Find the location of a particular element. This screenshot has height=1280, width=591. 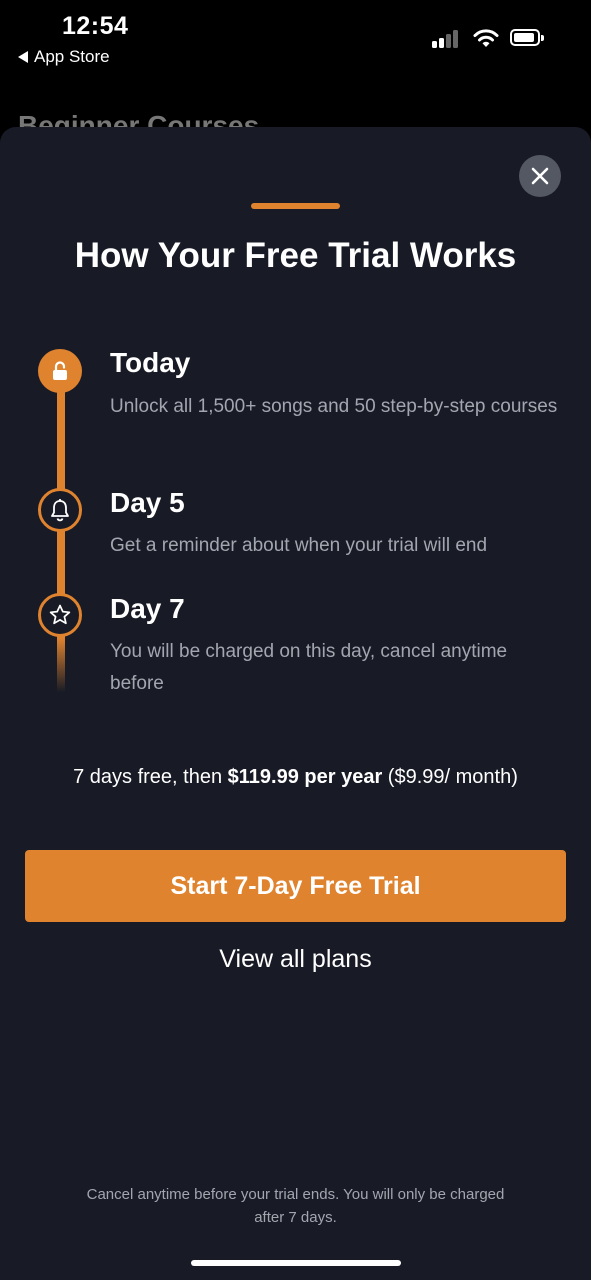

sheet-title: How Your Free Trial Works is located at coordinates (295, 255).